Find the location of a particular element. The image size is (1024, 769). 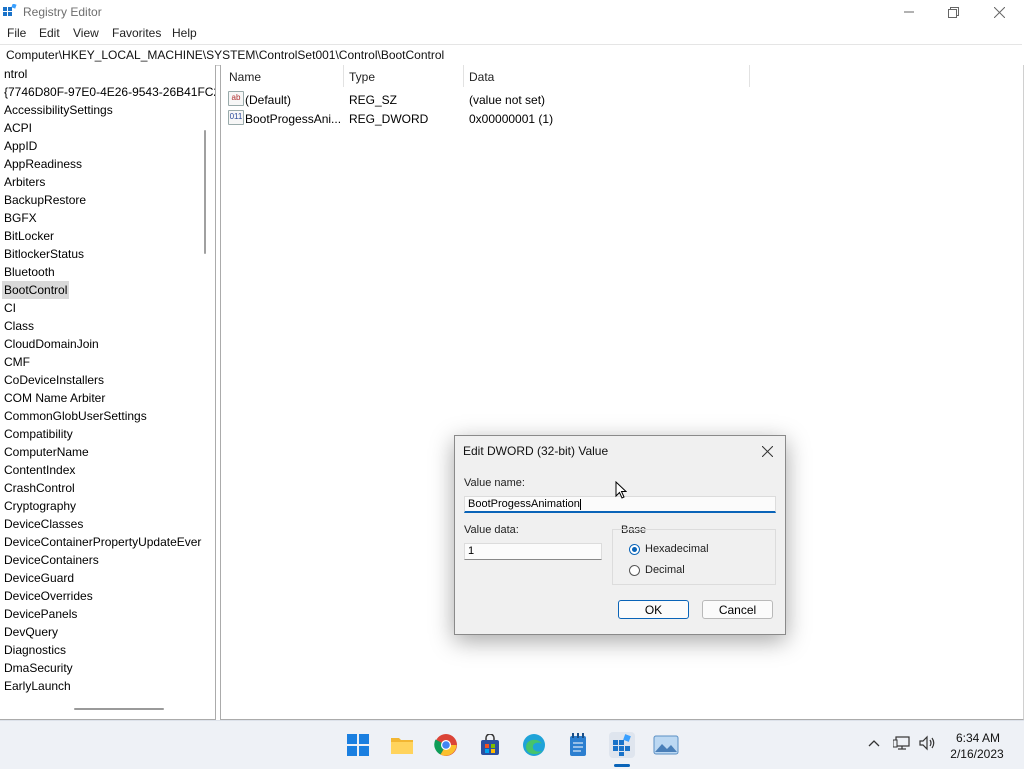

tree-item-selected-bootcontrol: BootControl is located at coordinates (36, 290).